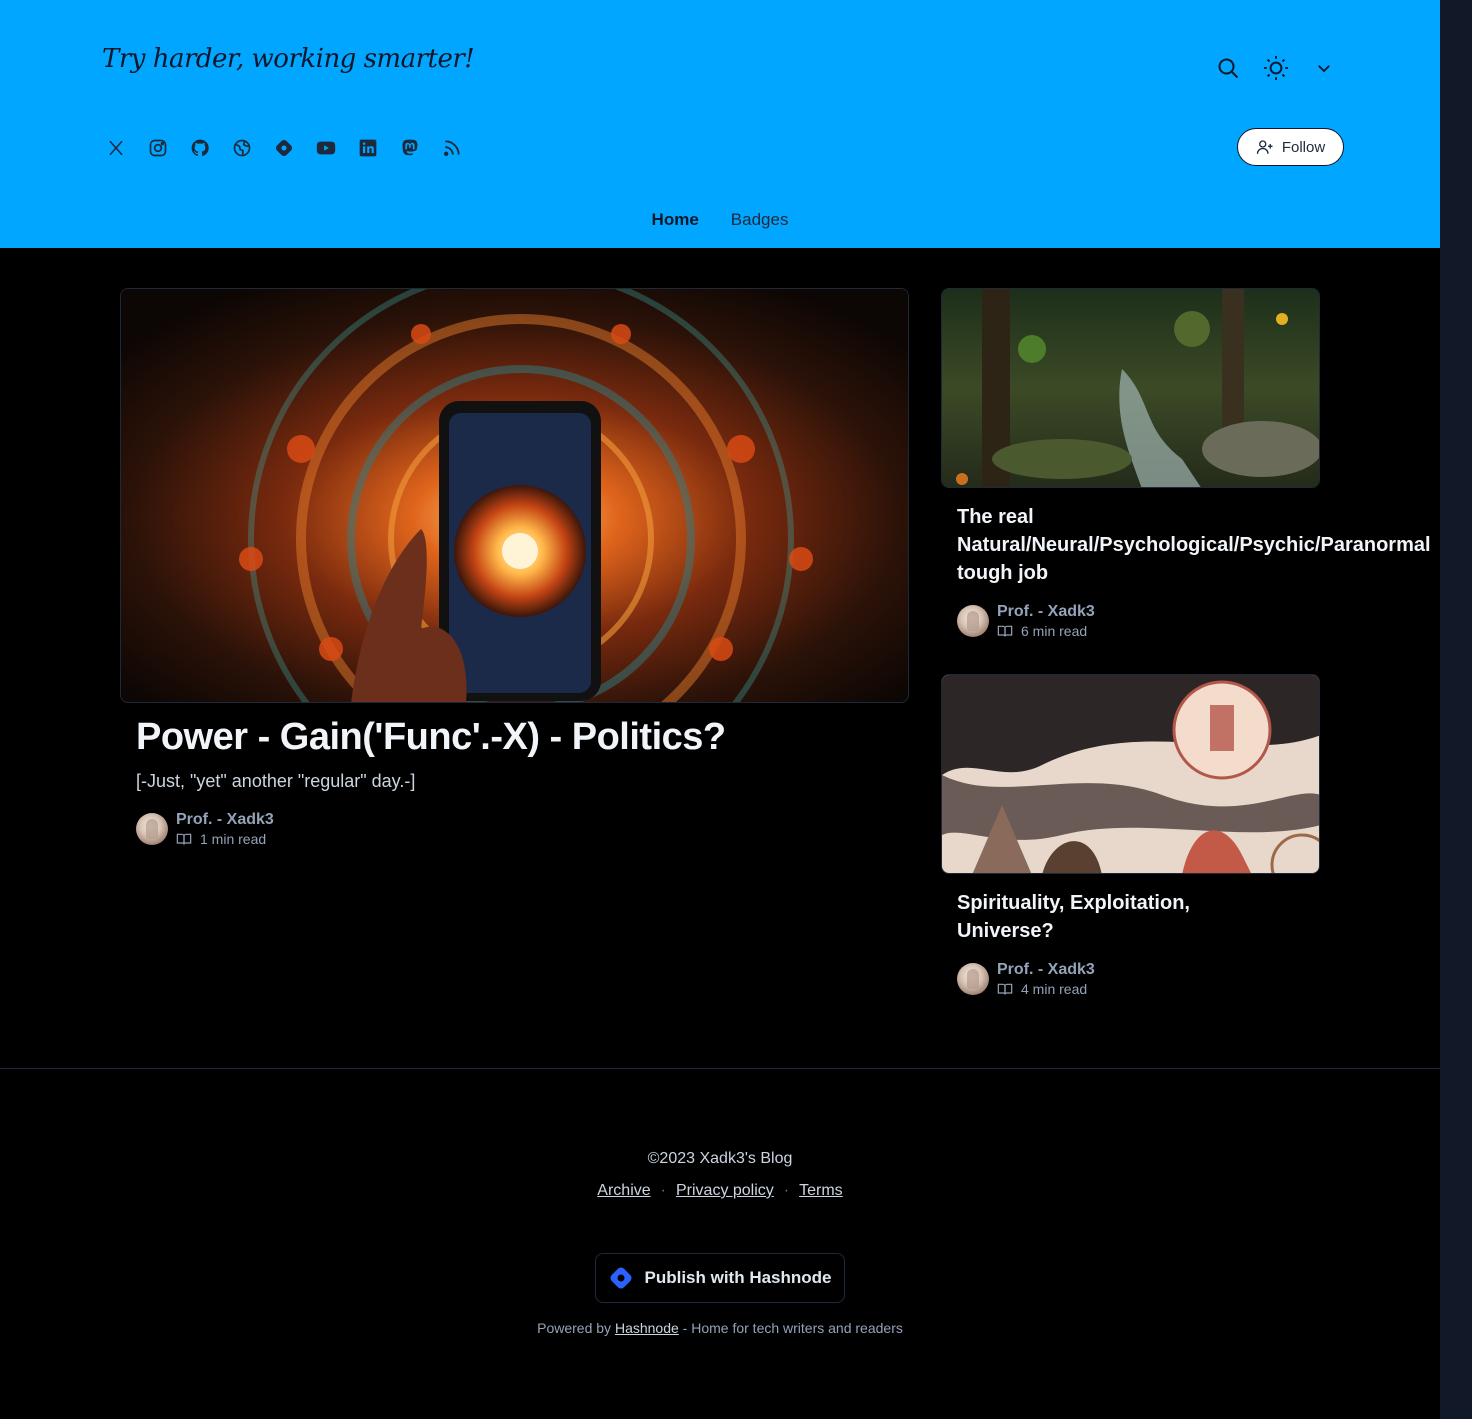 Image resolution: width=1472 pixels, height=1419 pixels. Describe the element at coordinates (242, 148) in the screenshot. I see `globe-icon` at that location.